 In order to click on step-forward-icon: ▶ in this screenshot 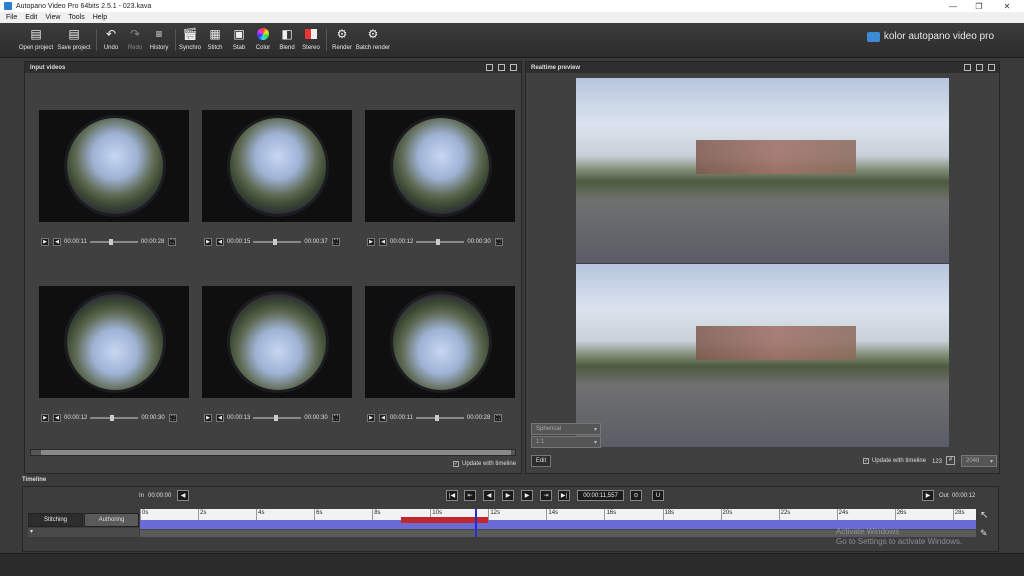, I will do `click(527, 495)`.